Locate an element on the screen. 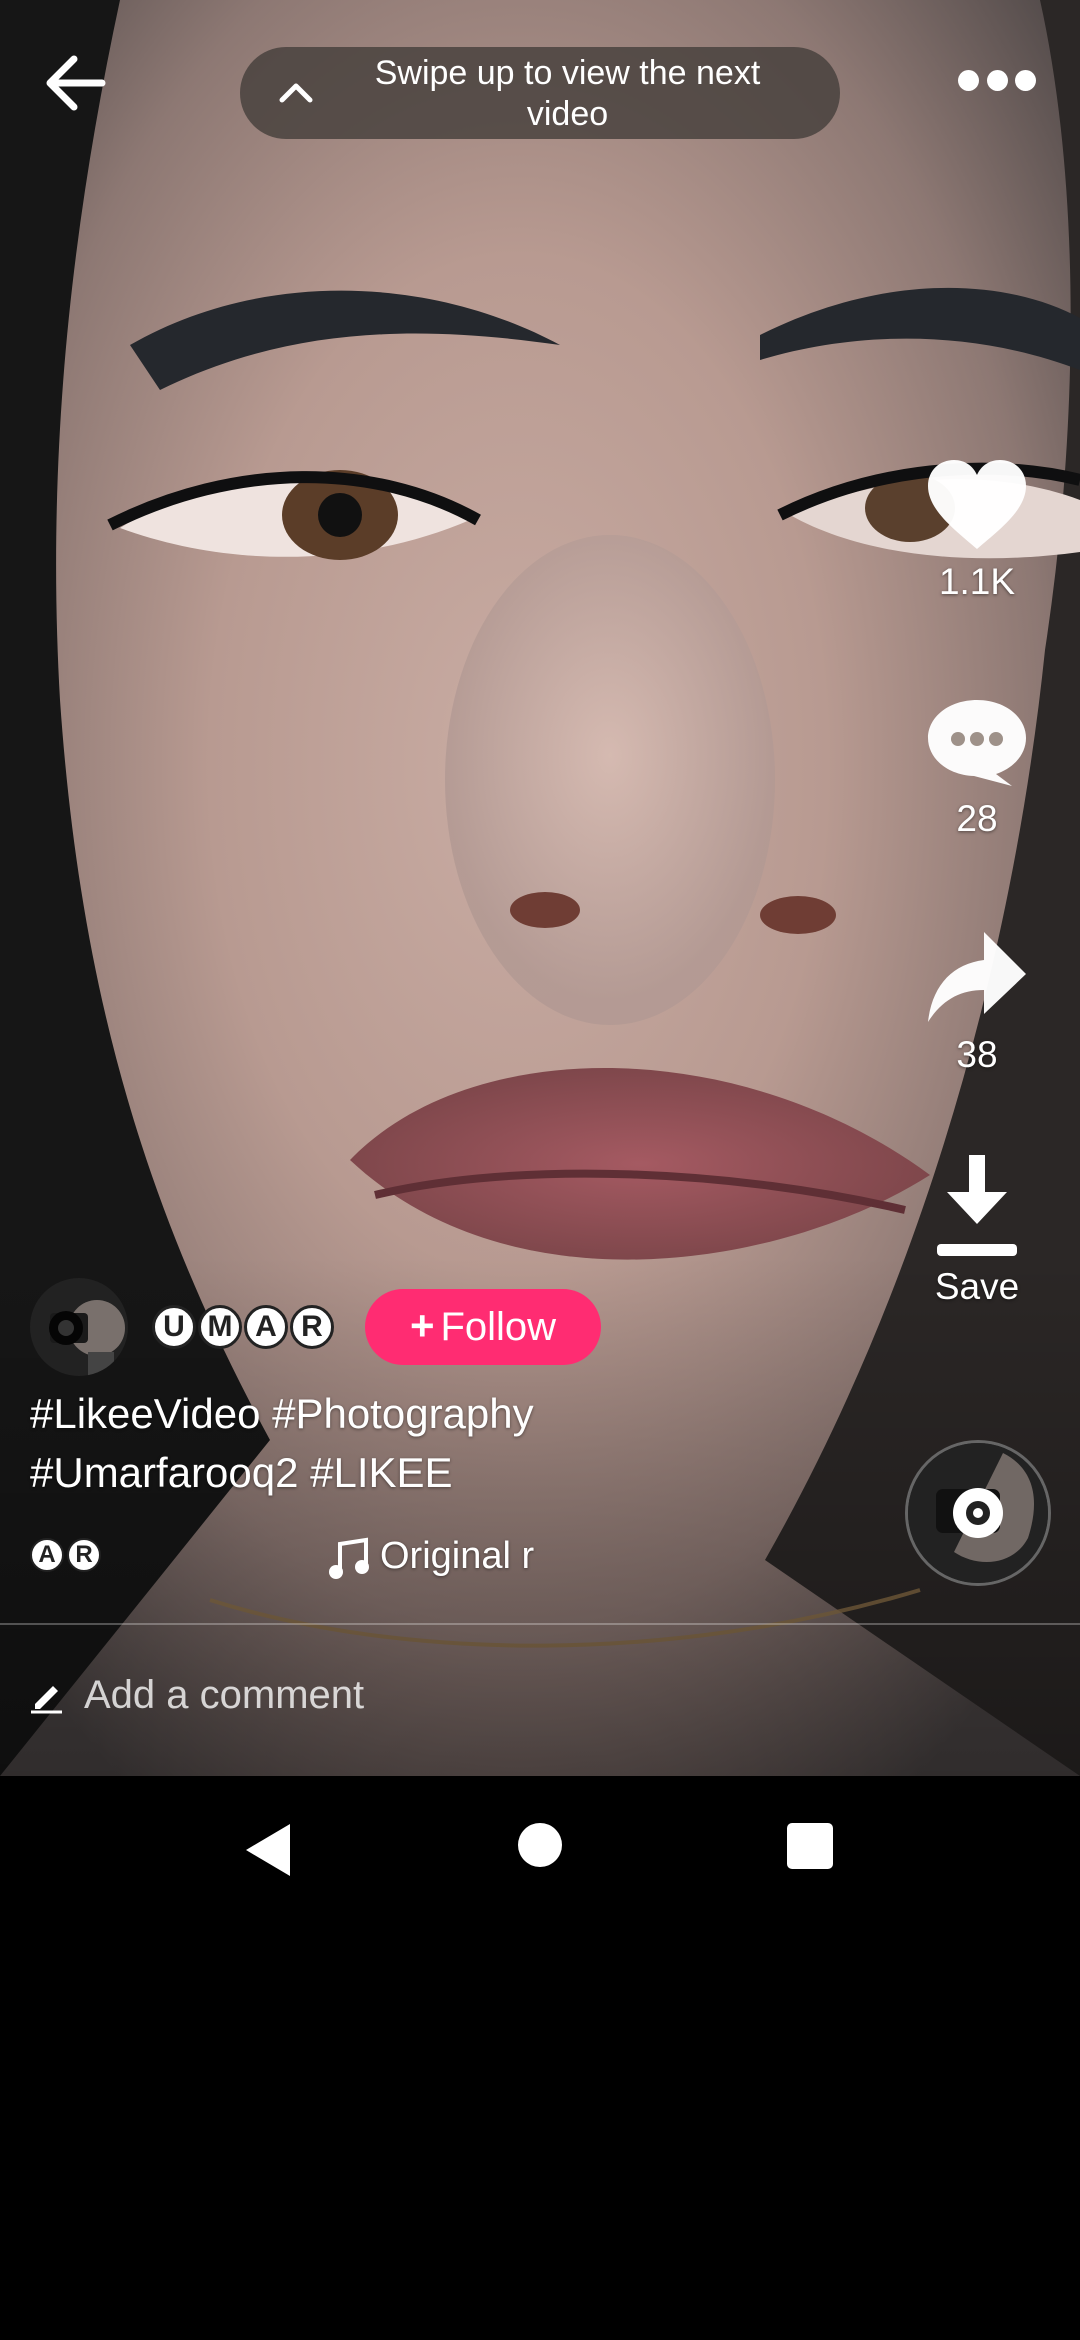 This screenshot has height=2340, width=1080. heart-icon is located at coordinates (977, 504).